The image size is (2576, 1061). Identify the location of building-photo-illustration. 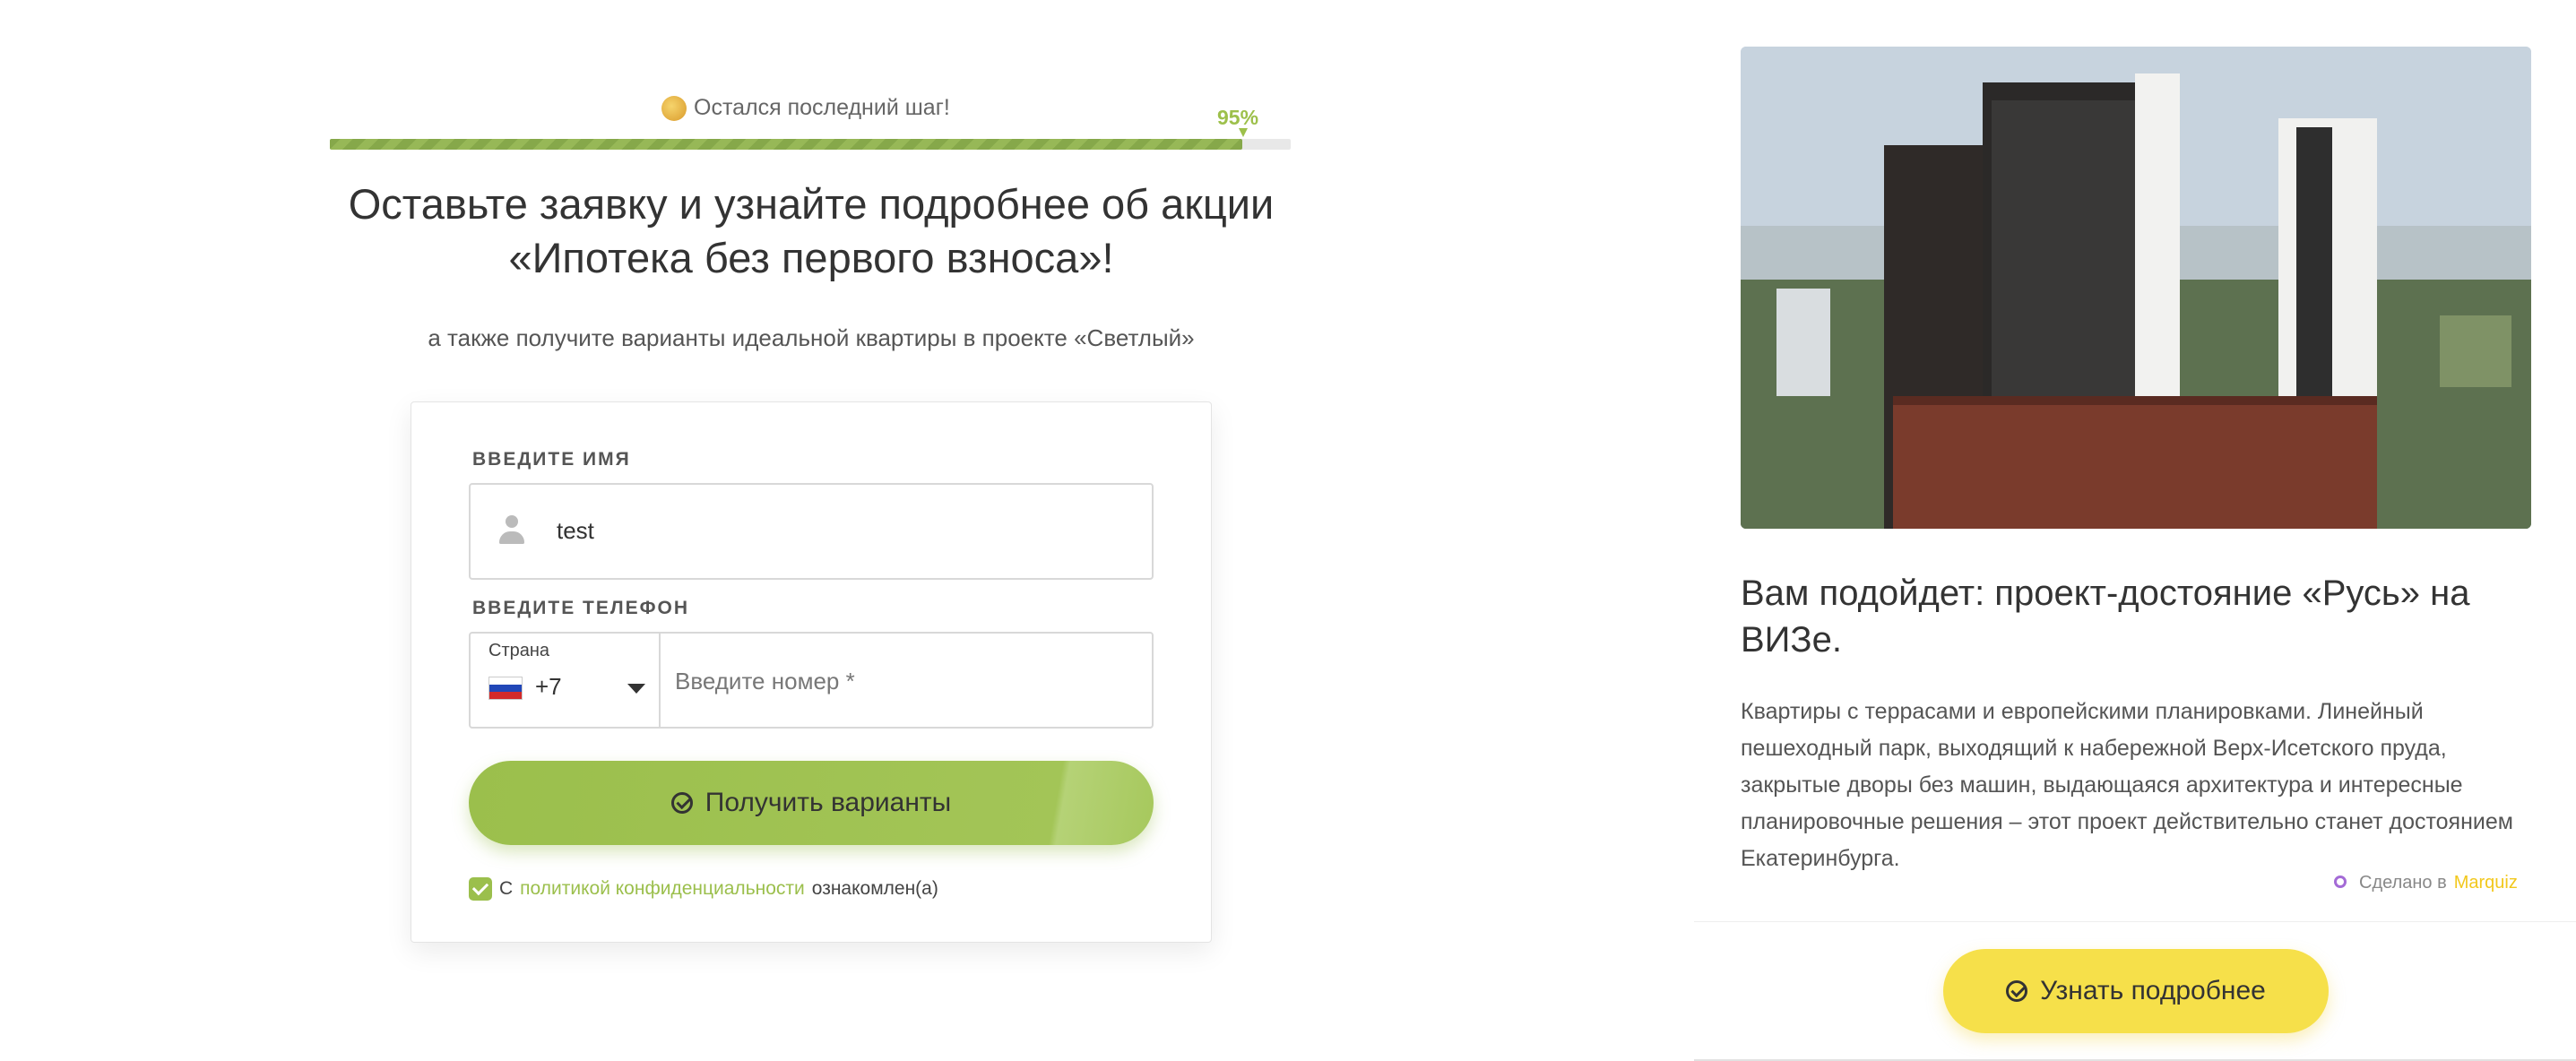
(2136, 288).